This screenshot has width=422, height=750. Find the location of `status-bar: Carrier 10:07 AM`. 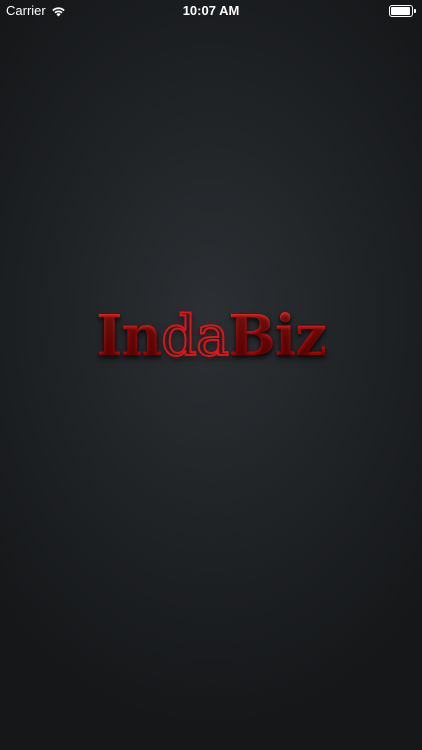

status-bar: Carrier 10:07 AM is located at coordinates (211, 11).